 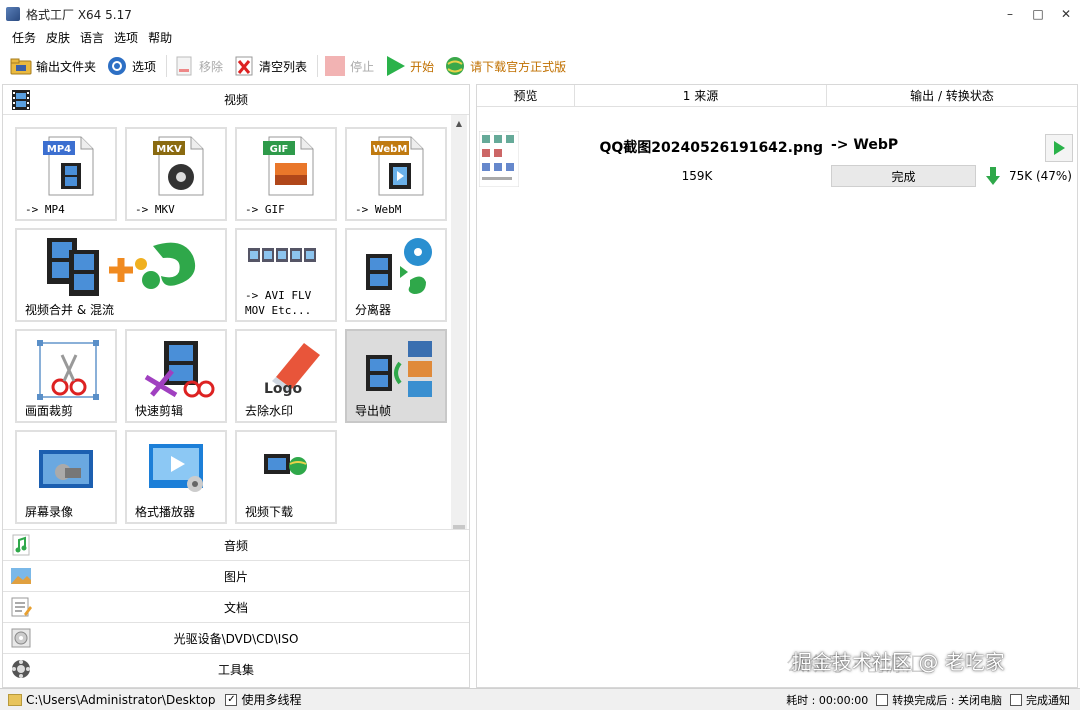 I want to click on category-document: 文档, so click(x=236, y=606).